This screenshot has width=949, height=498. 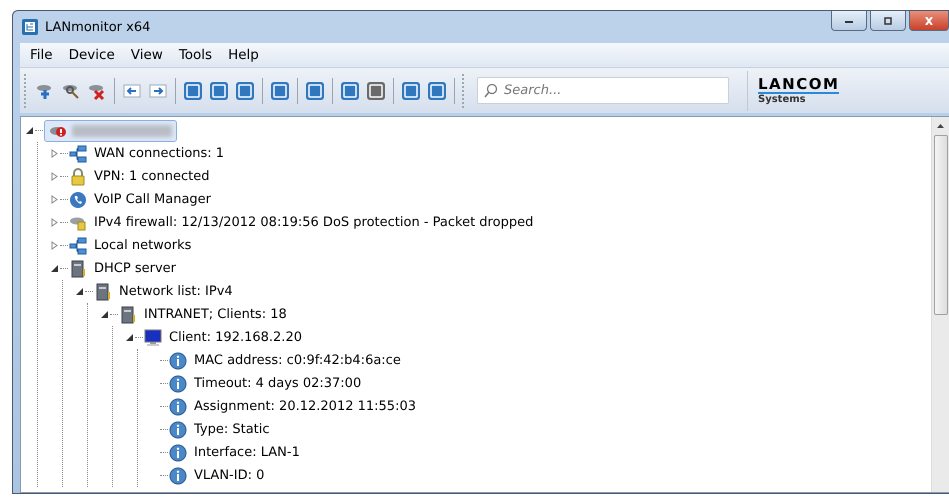 I want to click on tree-item-label: Assignment: 20.12.2012 11:55:03, so click(x=305, y=406).